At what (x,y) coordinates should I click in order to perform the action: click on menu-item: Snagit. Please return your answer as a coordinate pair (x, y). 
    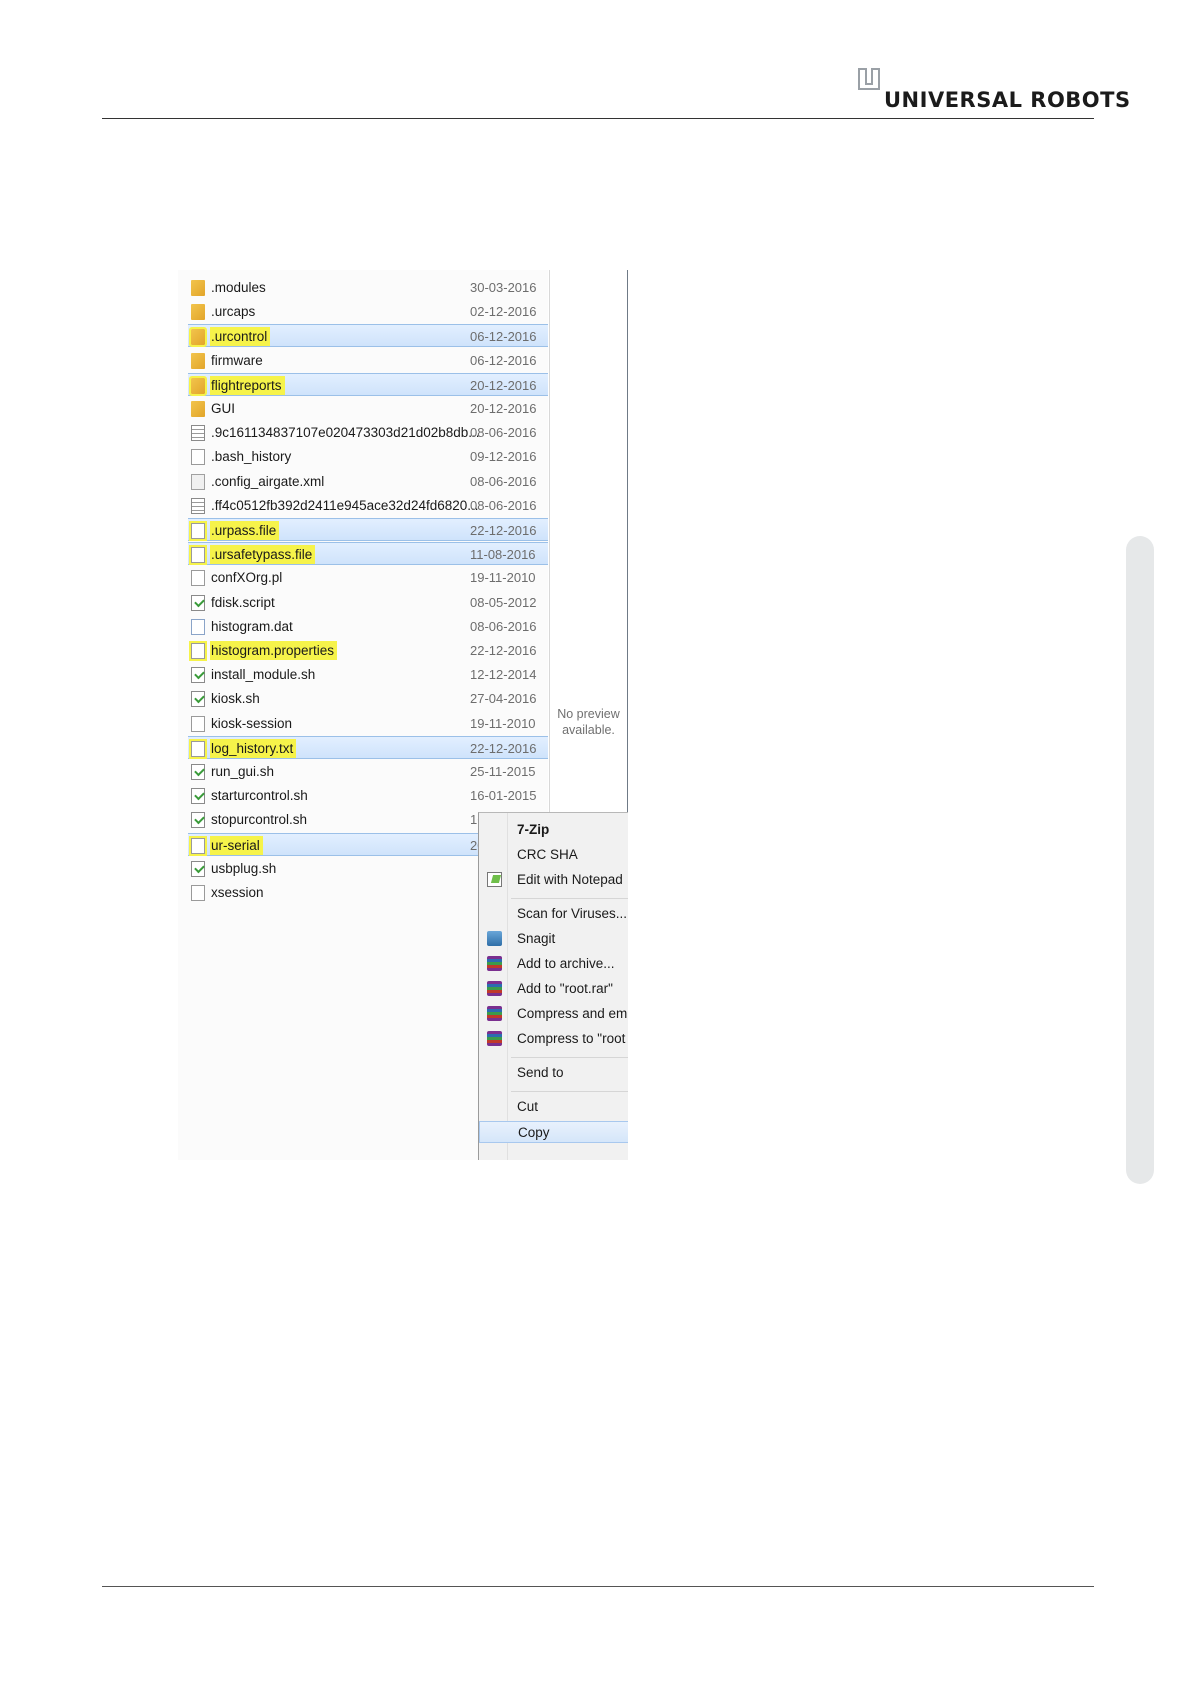
    Looking at the image, I should click on (553, 939).